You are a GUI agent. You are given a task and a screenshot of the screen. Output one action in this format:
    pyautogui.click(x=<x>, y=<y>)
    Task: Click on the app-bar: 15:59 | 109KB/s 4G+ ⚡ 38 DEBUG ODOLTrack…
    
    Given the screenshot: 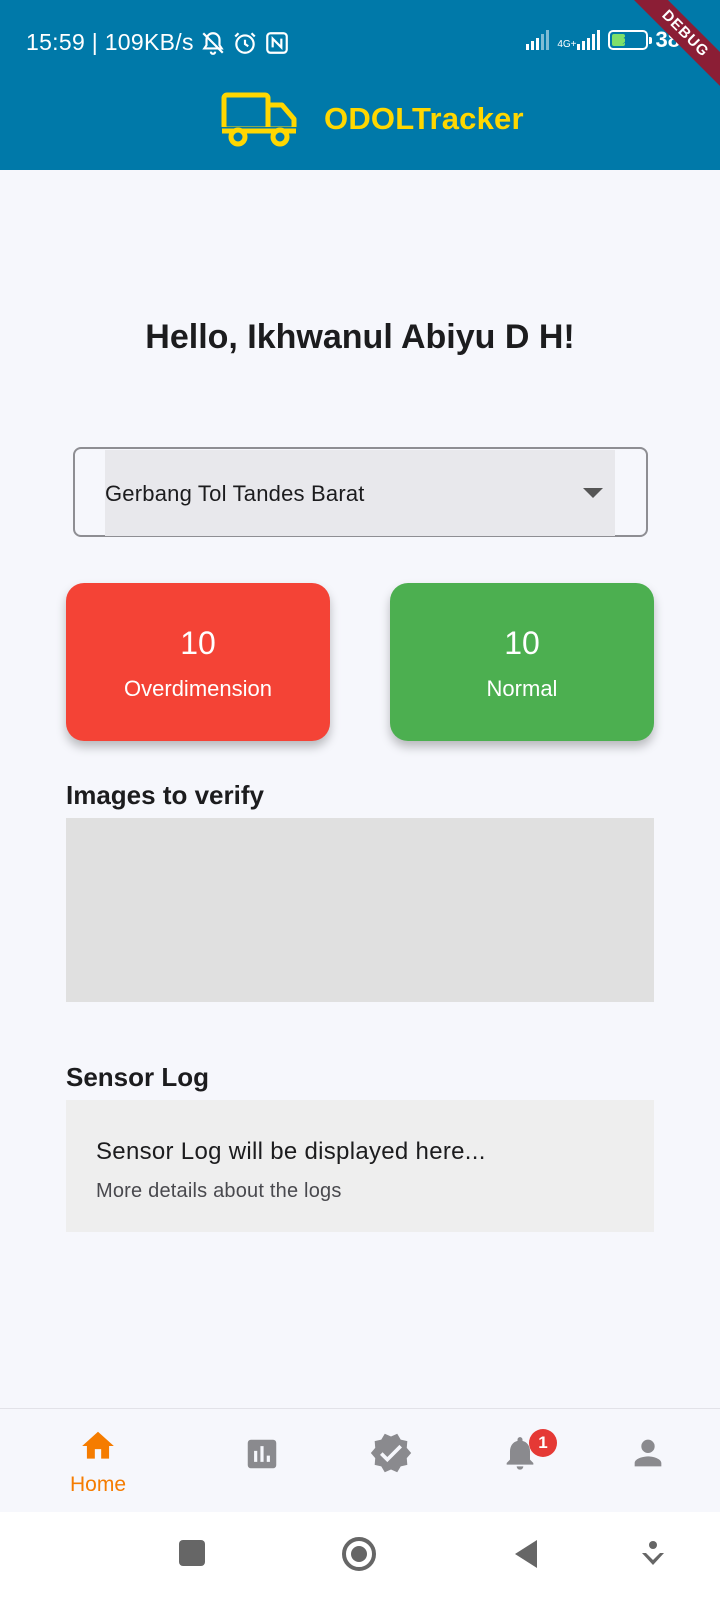 What is the action you would take?
    pyautogui.click(x=360, y=85)
    